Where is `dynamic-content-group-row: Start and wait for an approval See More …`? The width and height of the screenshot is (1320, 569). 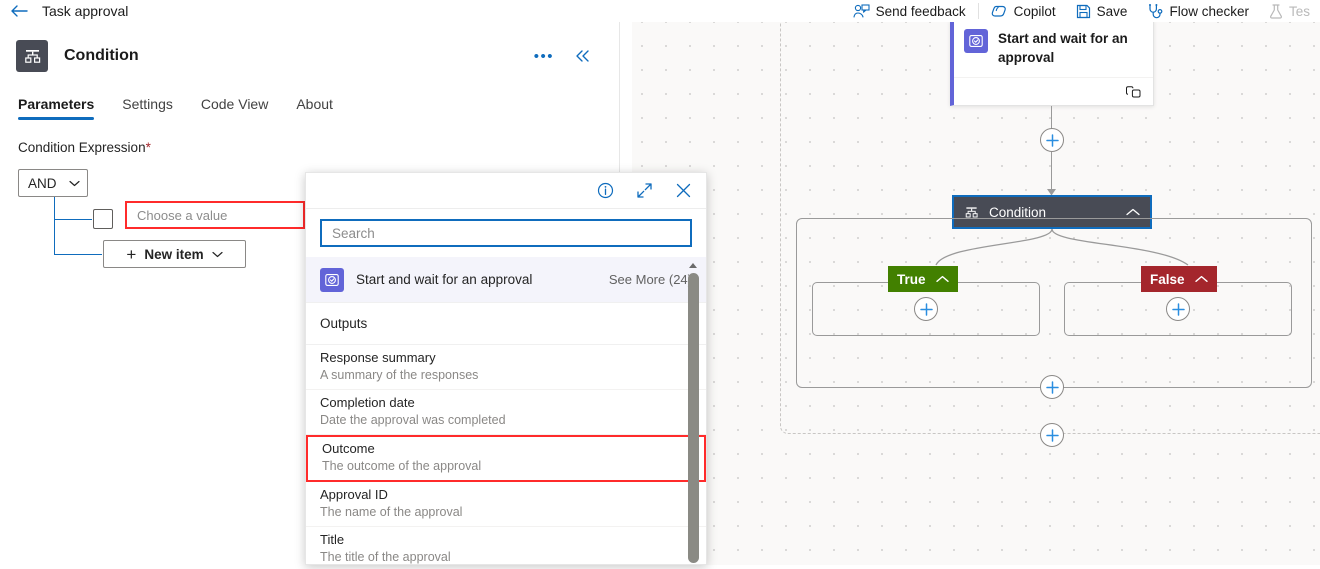
dynamic-content-group-row: Start and wait for an approval See More … is located at coordinates (506, 280).